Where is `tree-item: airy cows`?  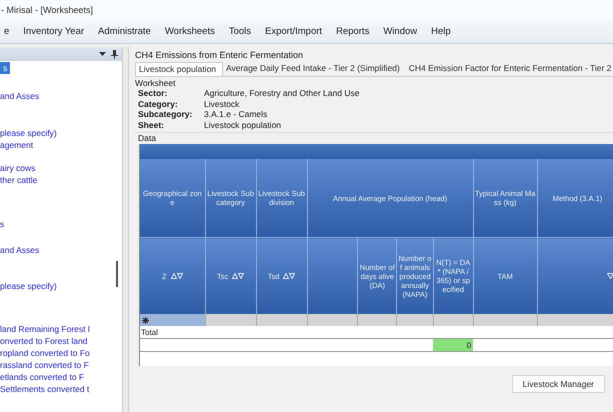
tree-item: airy cows is located at coordinates (18, 168).